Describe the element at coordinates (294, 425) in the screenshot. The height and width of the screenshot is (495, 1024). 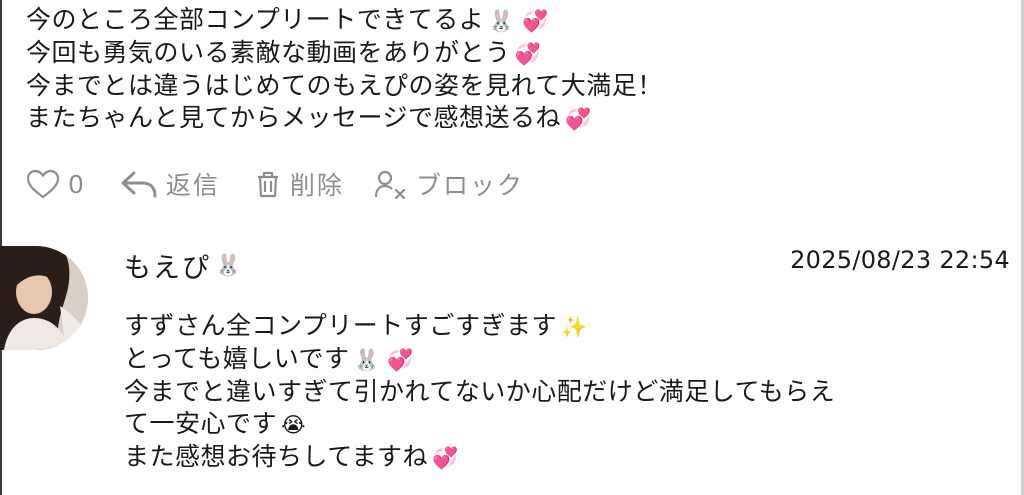
I see `crying-emoji: 😭` at that location.